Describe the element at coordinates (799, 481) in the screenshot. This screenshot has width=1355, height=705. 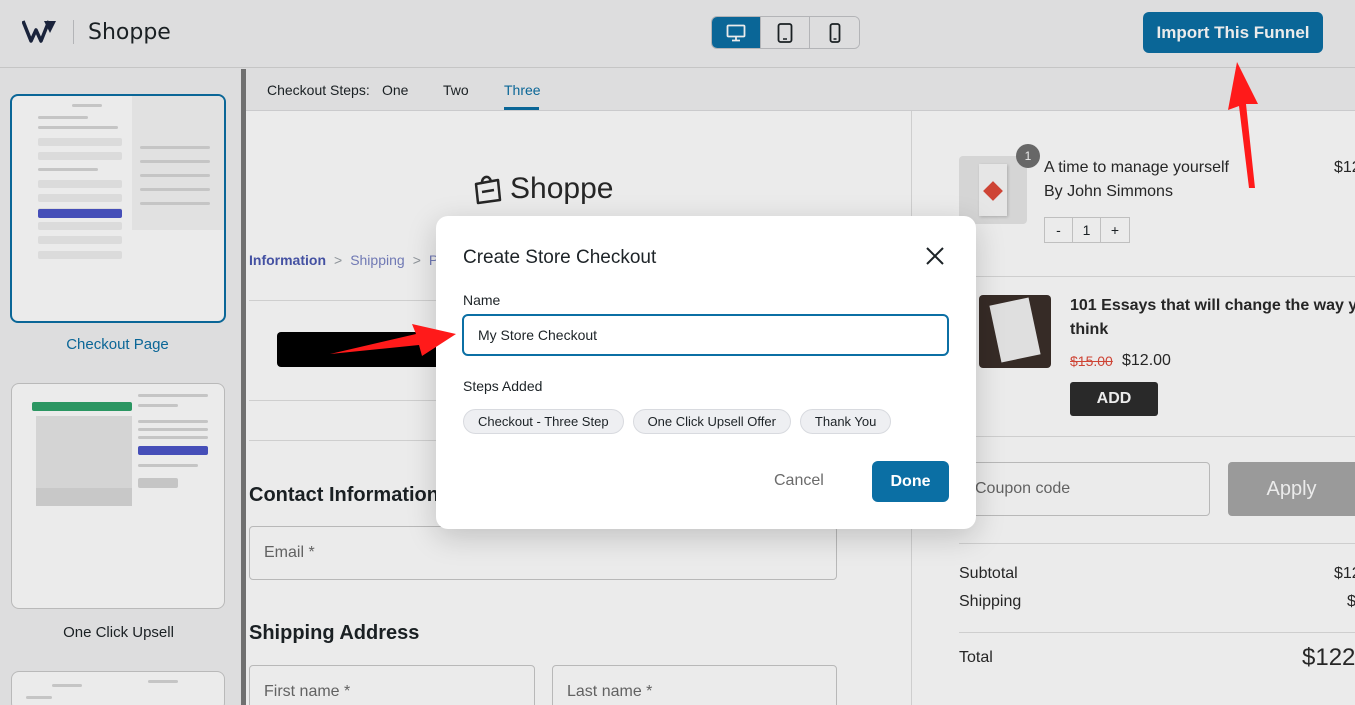
I see `cancel-button: Cancel` at that location.